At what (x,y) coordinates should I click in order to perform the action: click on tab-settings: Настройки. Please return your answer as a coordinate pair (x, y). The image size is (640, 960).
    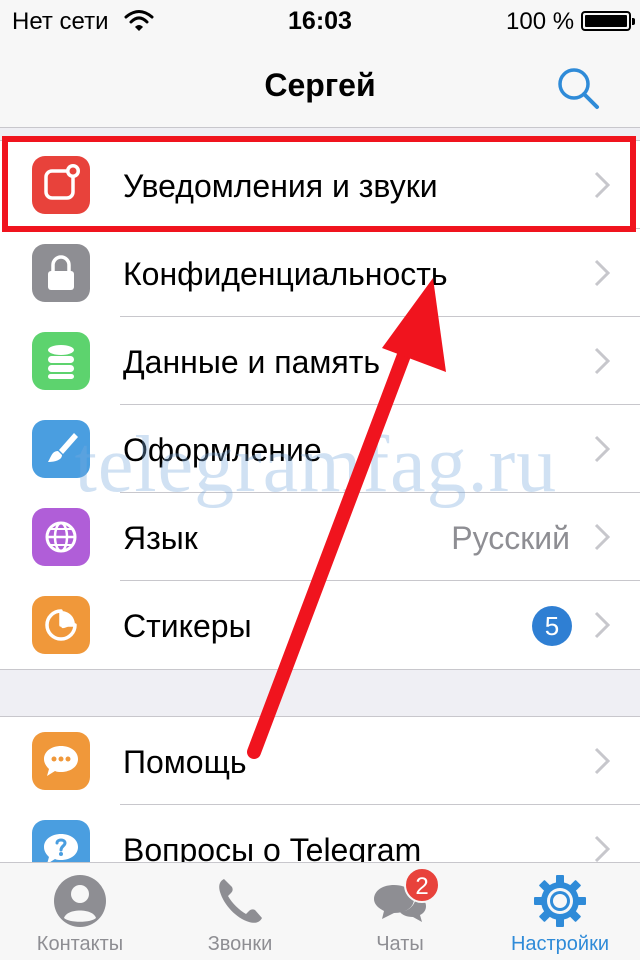
    Looking at the image, I should click on (560, 911).